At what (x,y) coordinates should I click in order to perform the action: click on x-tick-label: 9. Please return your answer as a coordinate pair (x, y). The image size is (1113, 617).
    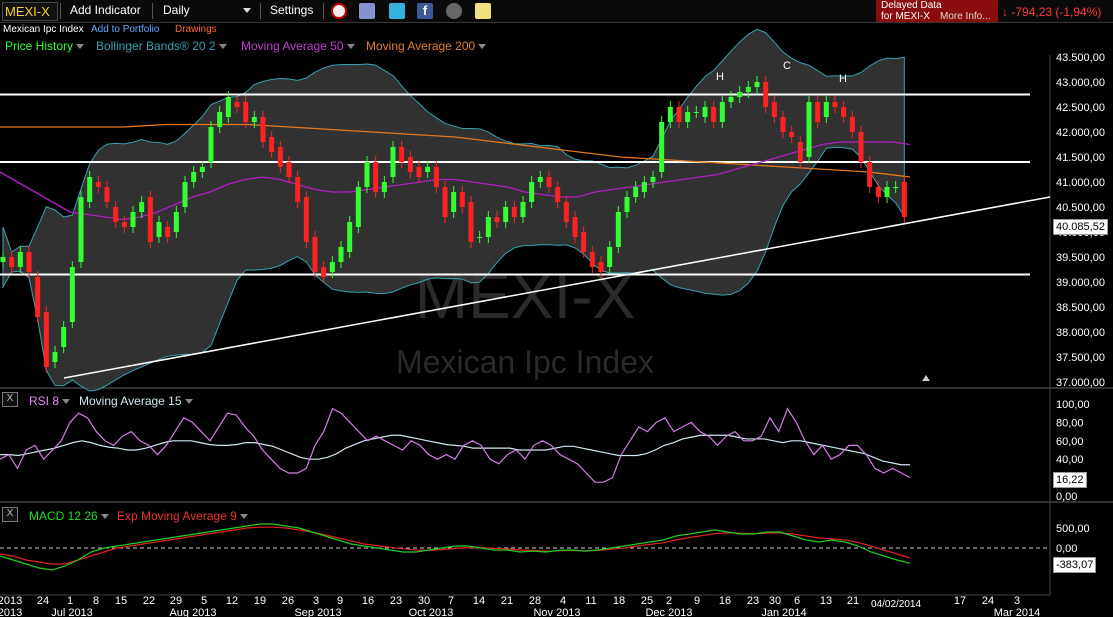
    Looking at the image, I should click on (697, 601).